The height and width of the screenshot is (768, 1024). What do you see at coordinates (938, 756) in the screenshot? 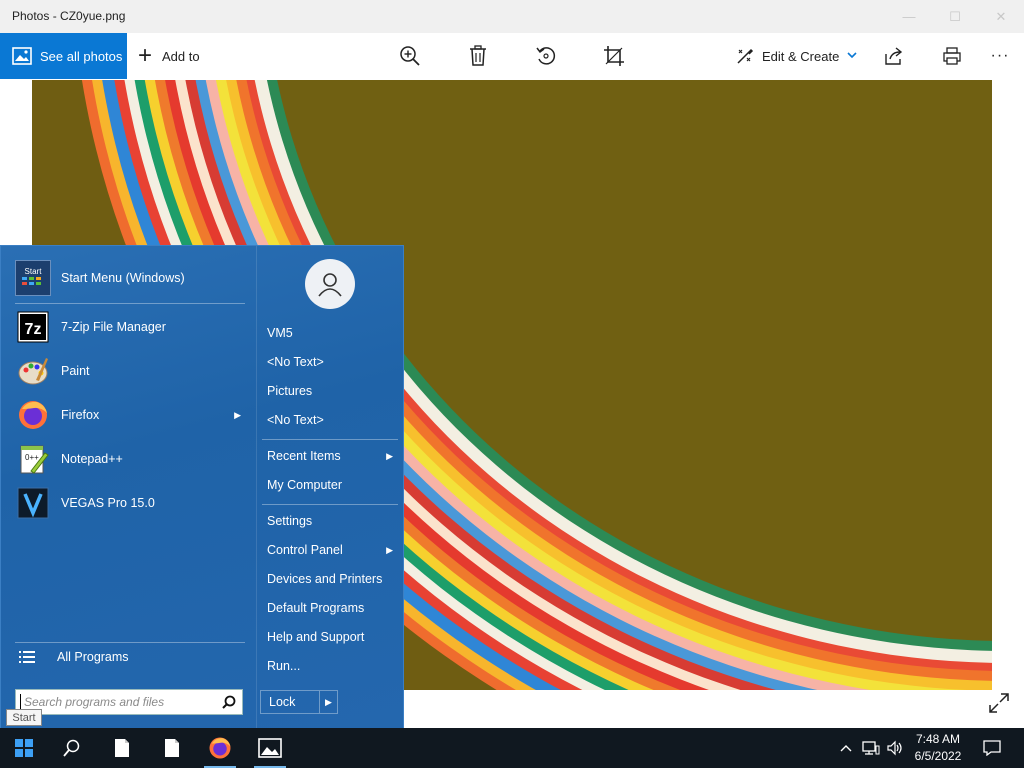
I see `clock-date: 6/5/2022` at bounding box center [938, 756].